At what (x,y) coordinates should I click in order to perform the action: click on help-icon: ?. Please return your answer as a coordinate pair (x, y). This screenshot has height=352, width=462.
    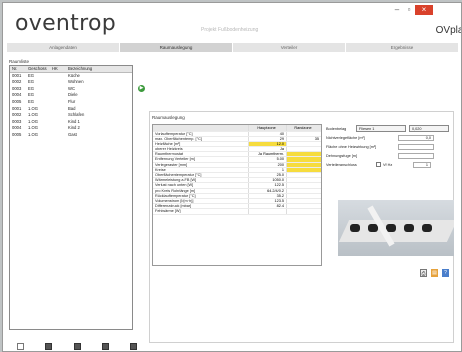
    Looking at the image, I should click on (445, 273).